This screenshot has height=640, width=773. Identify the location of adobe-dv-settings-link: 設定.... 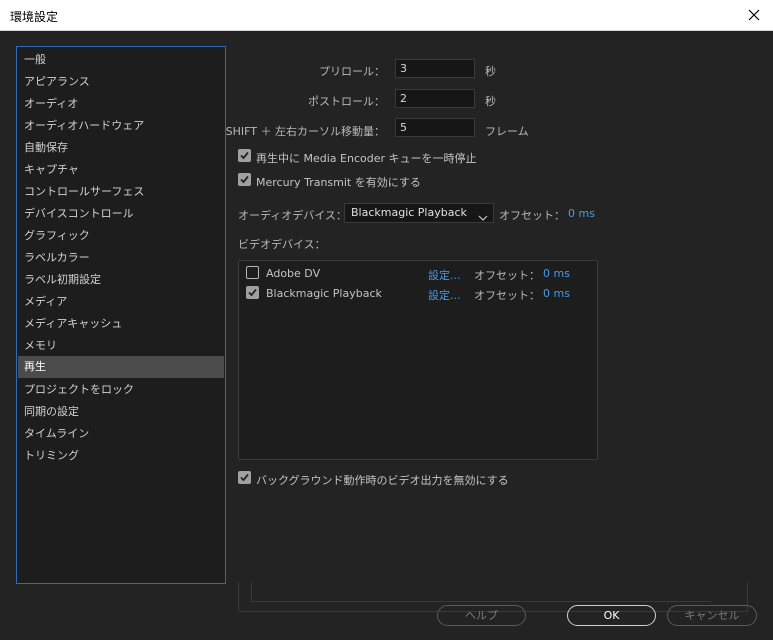
(444, 275).